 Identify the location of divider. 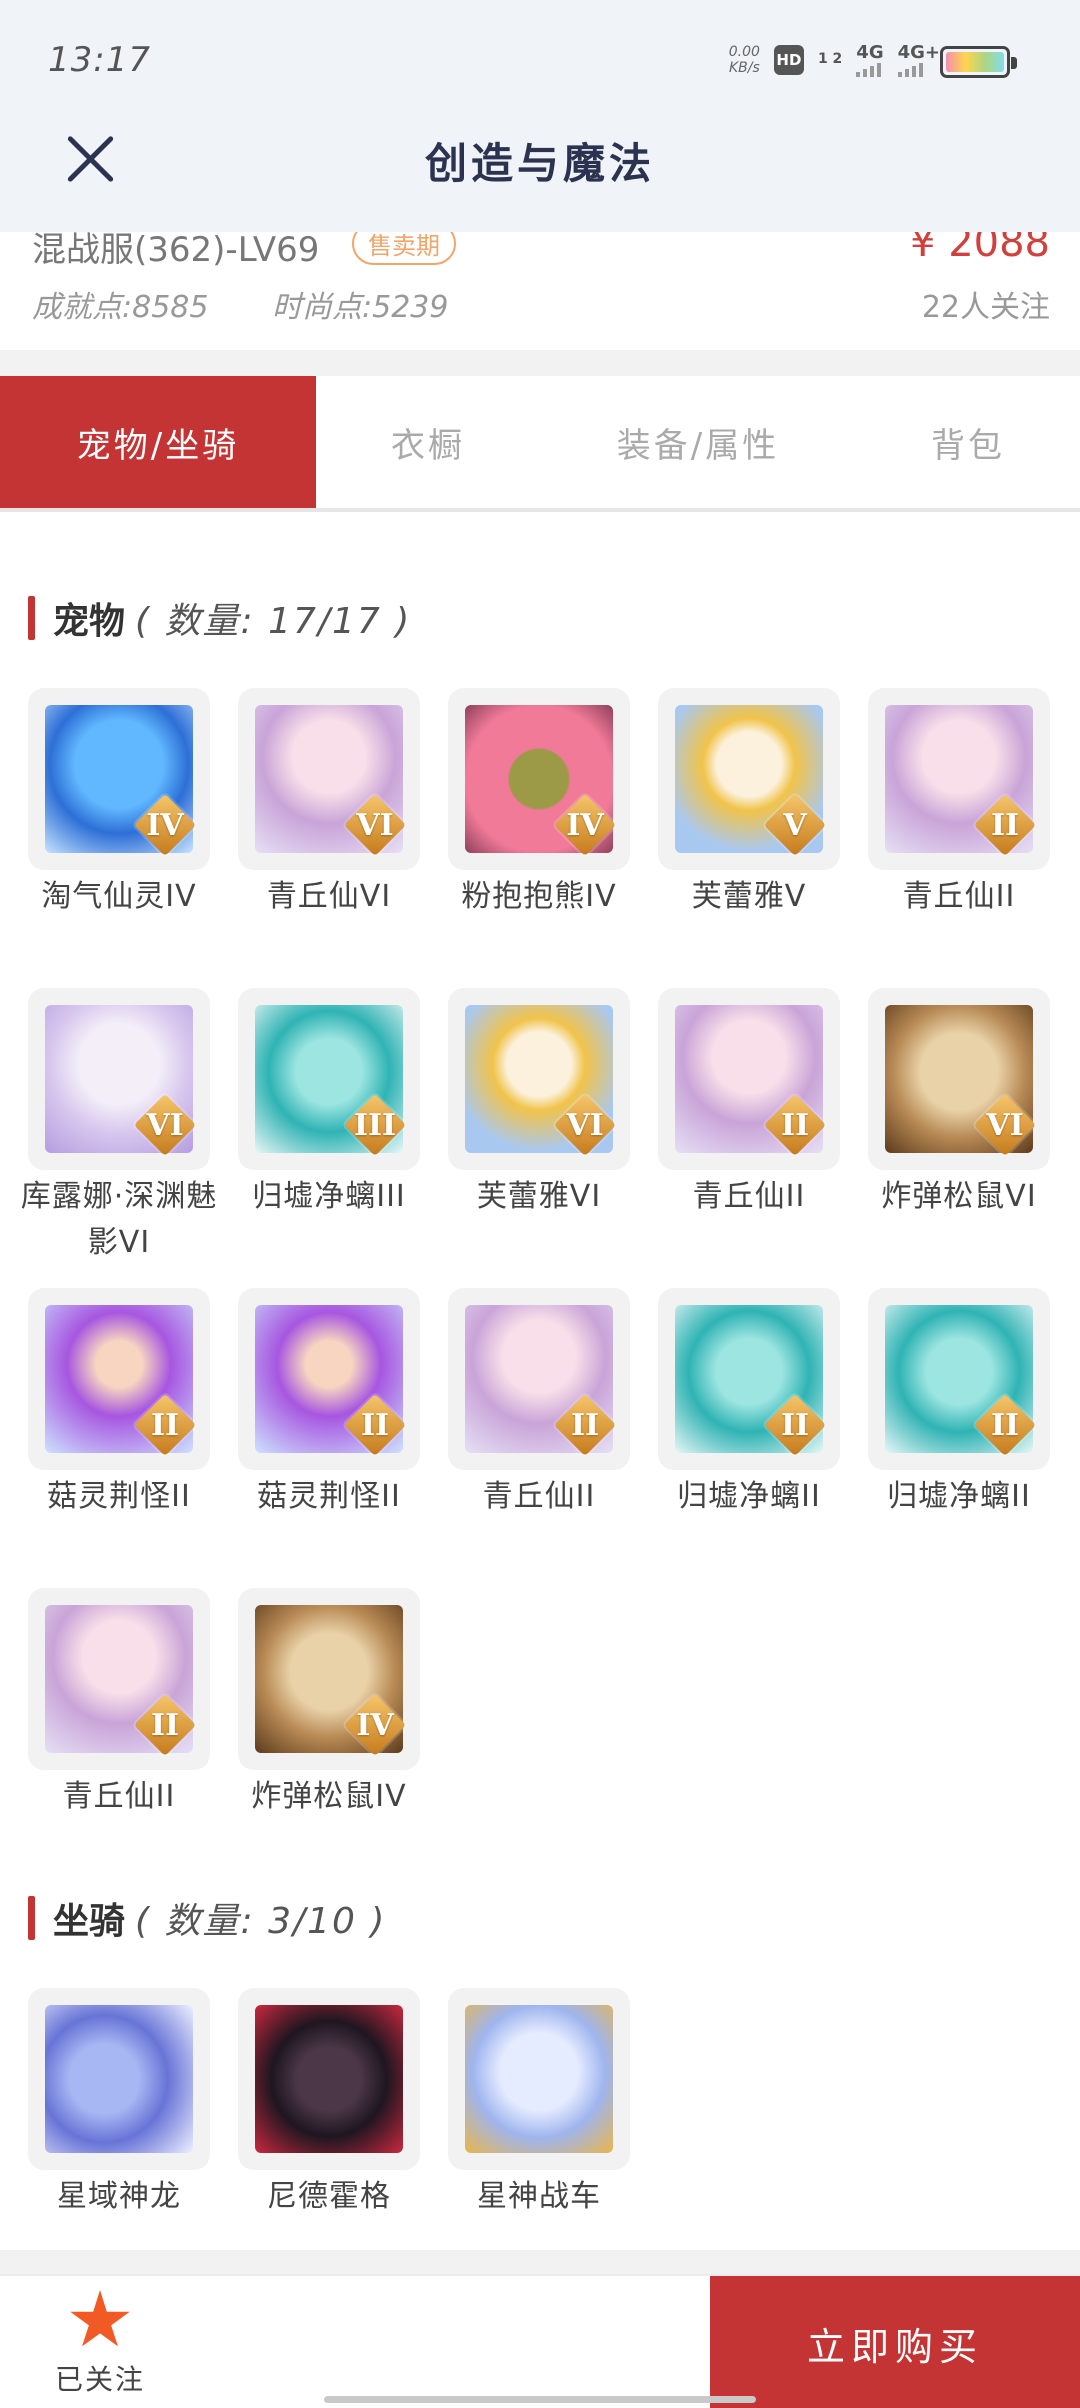
(540, 363).